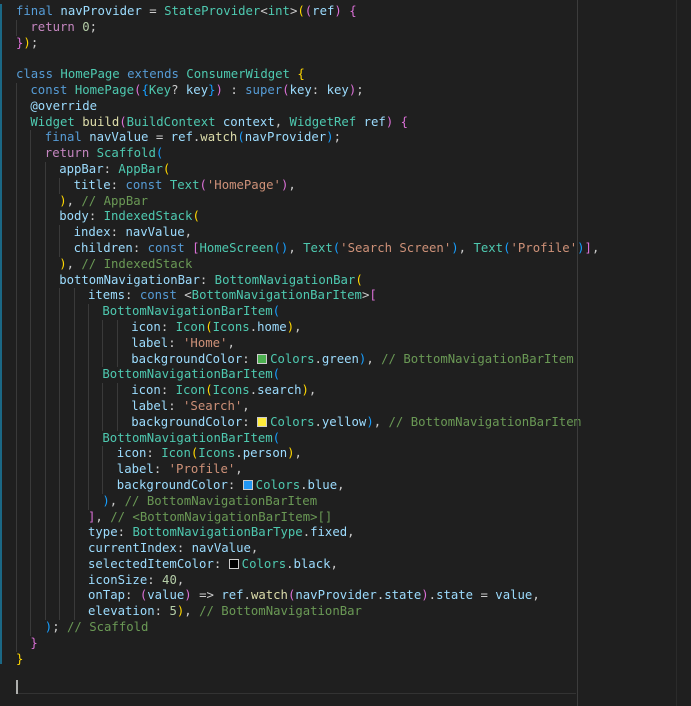  I want to click on code-line: index: navValue,, so click(345, 233).